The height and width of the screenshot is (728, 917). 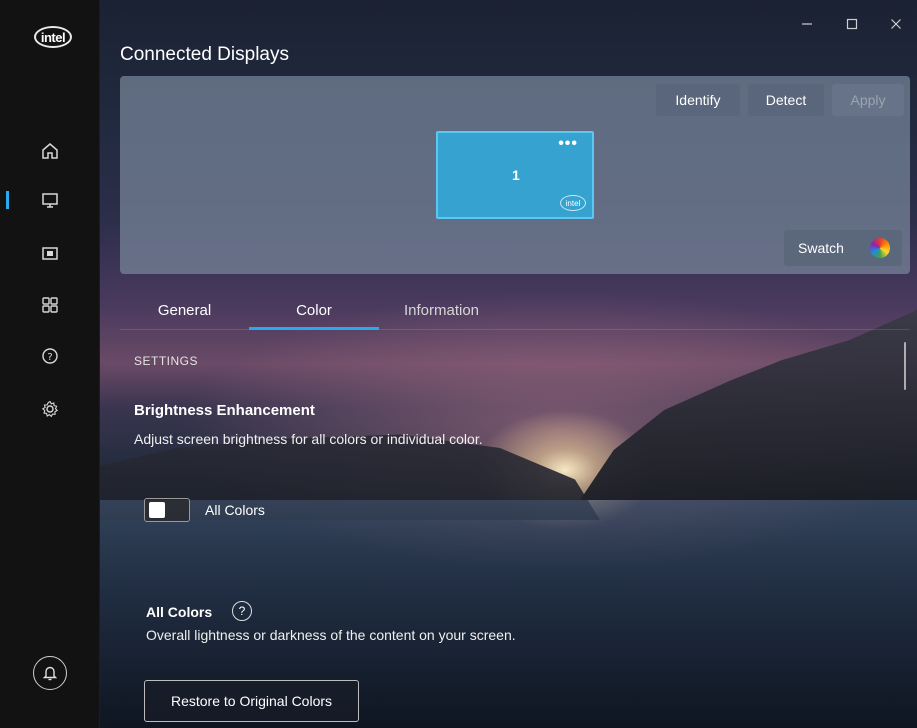 I want to click on notifications-button, so click(x=50, y=673).